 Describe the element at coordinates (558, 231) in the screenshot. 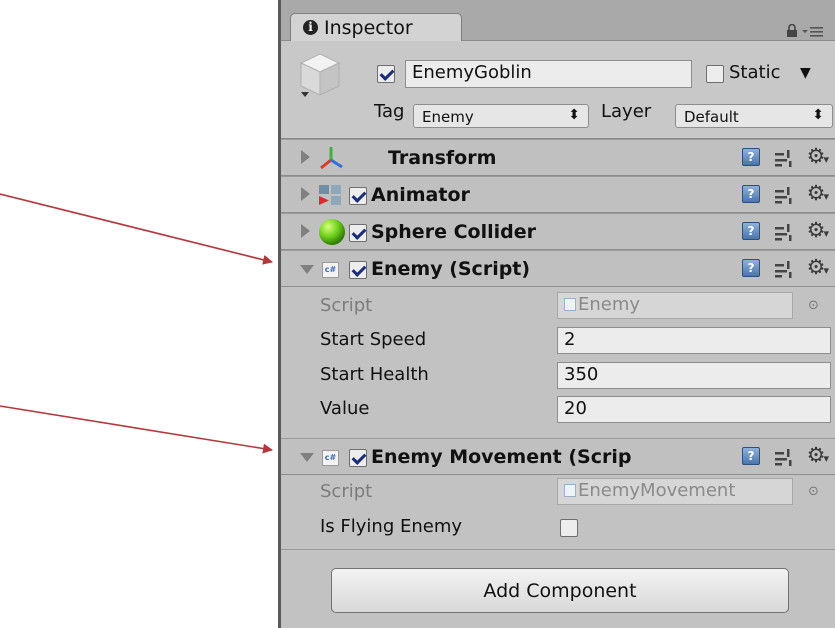

I see `component-sphere-collider-header: Sphere Collider ? ⚙▾` at that location.